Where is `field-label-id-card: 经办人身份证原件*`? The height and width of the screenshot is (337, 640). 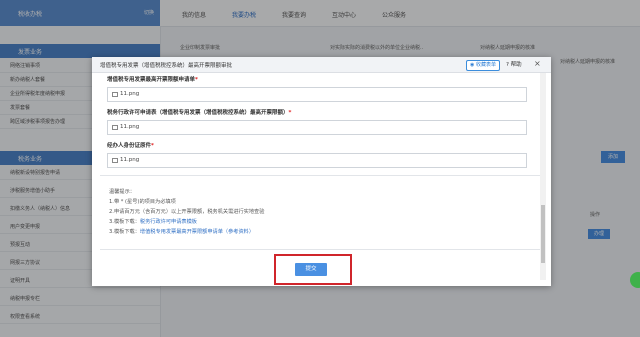
field-label-id-card: 经办人身份证原件* is located at coordinates (130, 146).